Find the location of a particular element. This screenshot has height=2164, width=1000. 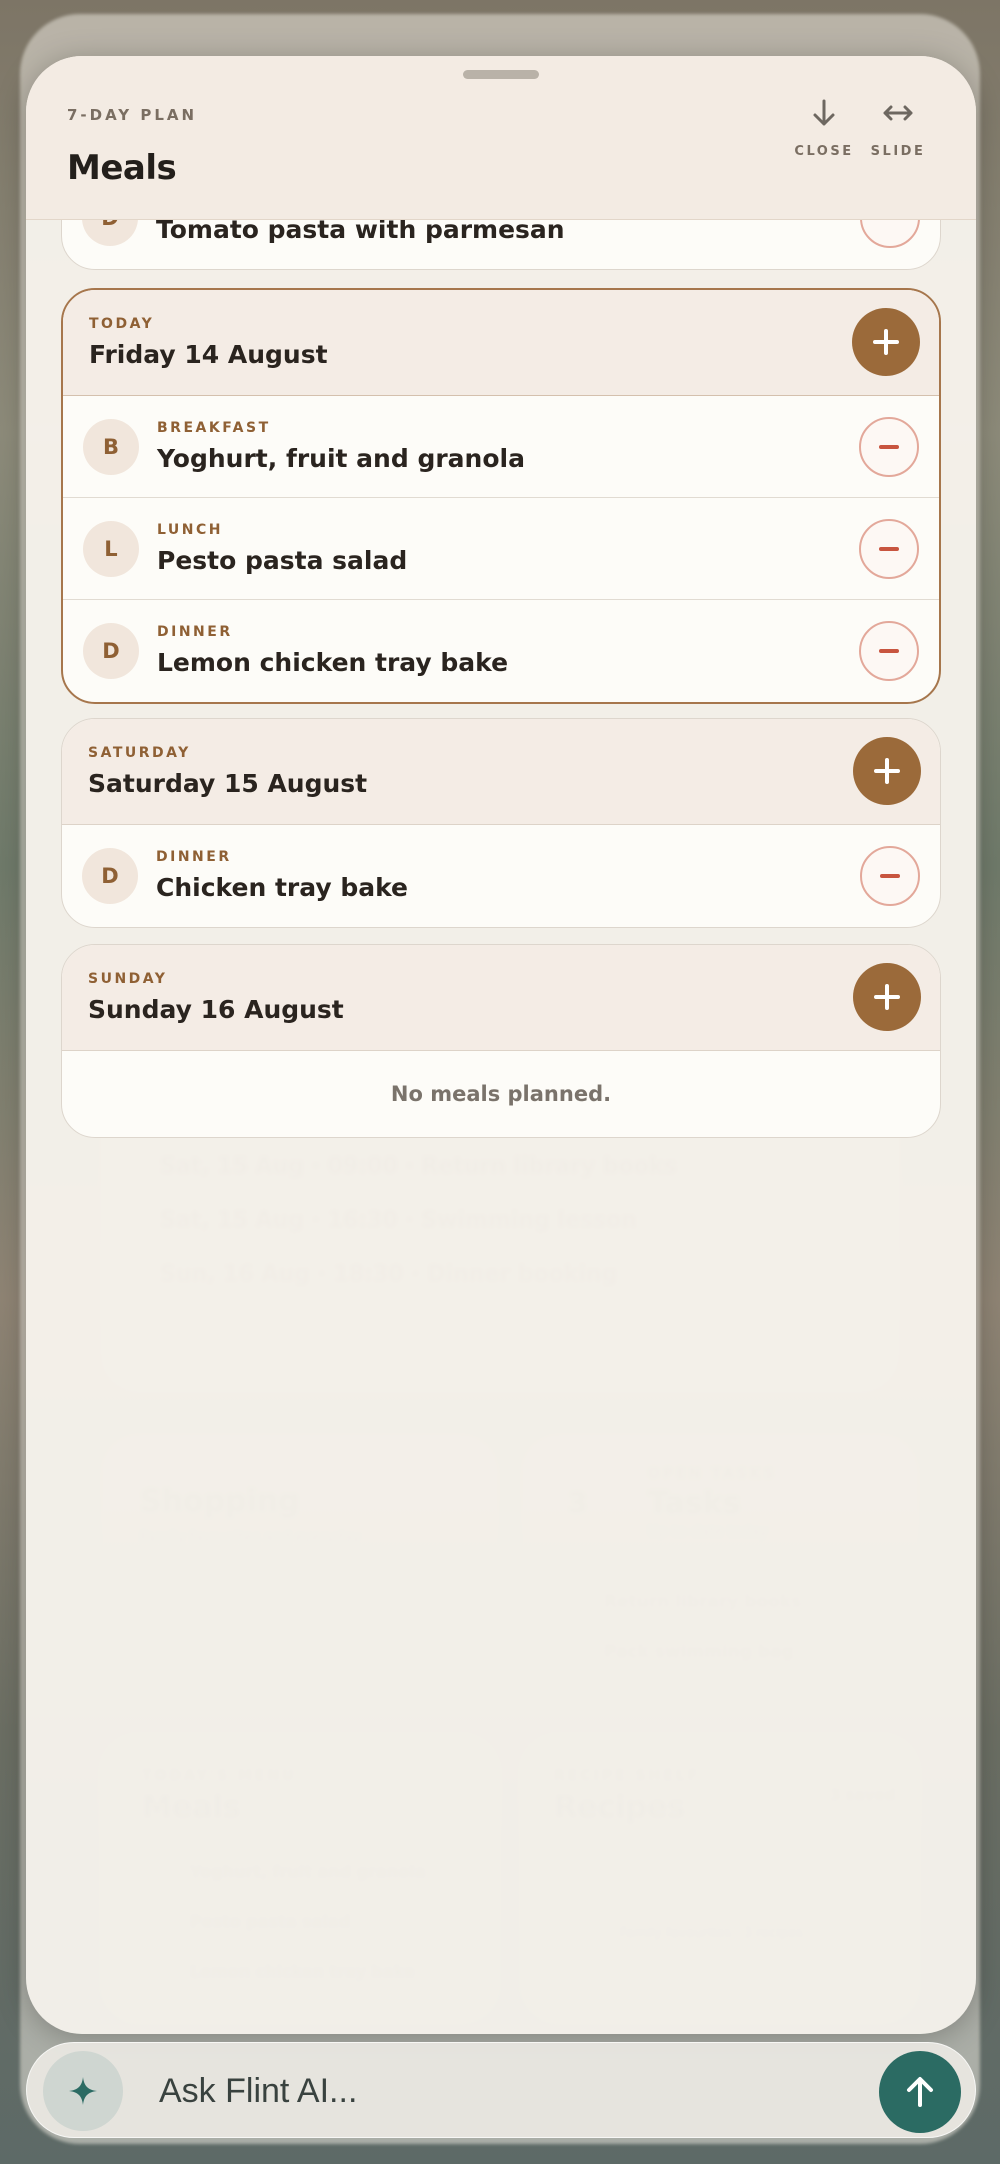

meal-name: Yoghurt, fruit and granola is located at coordinates (341, 458).